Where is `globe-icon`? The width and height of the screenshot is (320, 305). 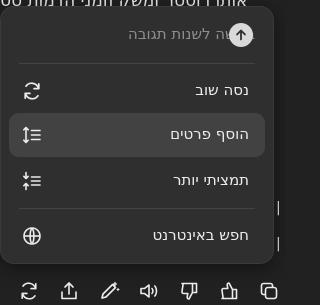 globe-icon is located at coordinates (32, 236).